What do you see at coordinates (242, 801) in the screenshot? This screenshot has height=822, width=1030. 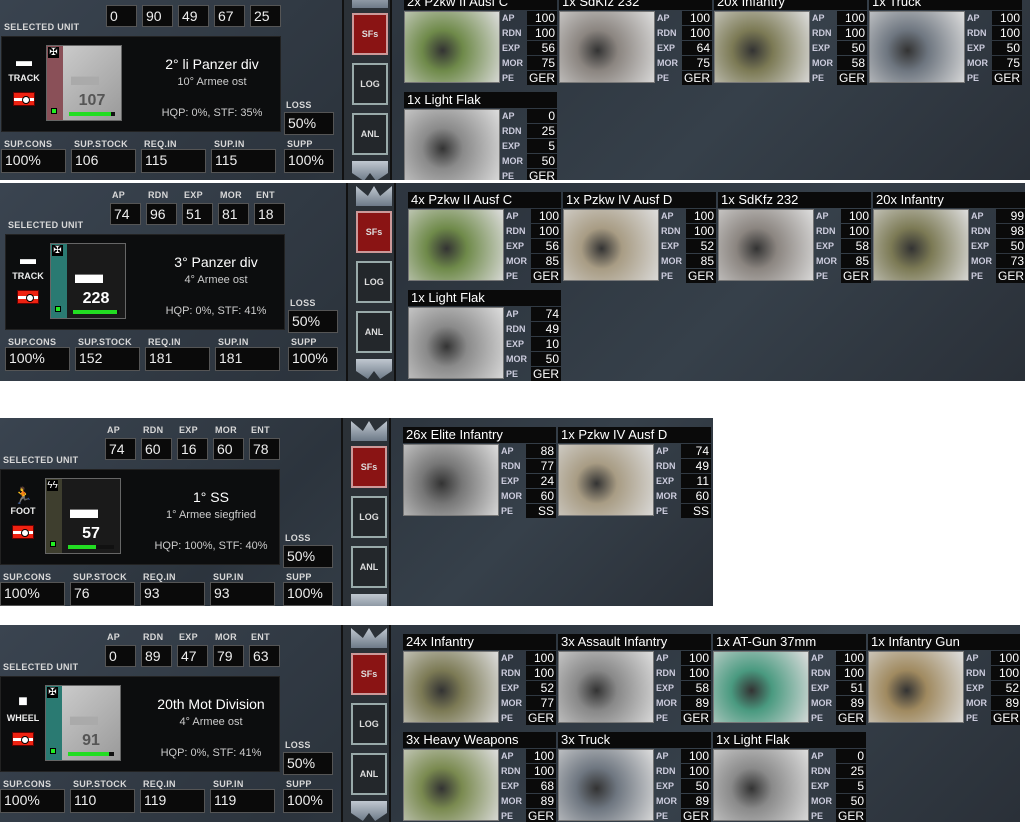 I see `sup-in-value: 119` at bounding box center [242, 801].